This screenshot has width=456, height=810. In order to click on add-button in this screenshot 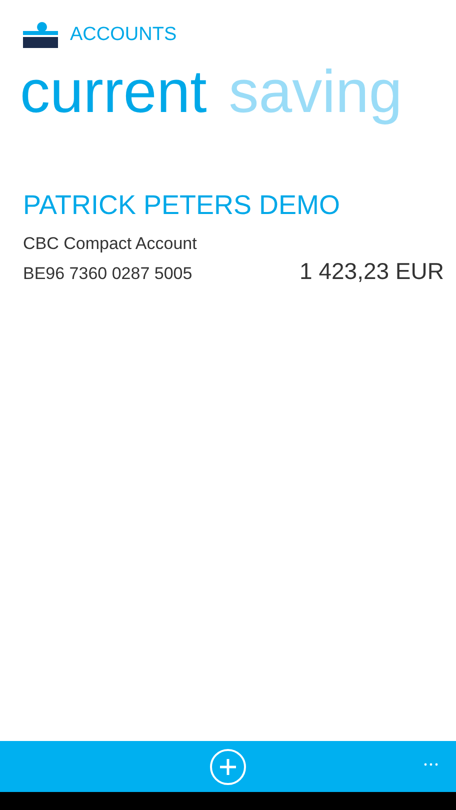, I will do `click(228, 766)`.